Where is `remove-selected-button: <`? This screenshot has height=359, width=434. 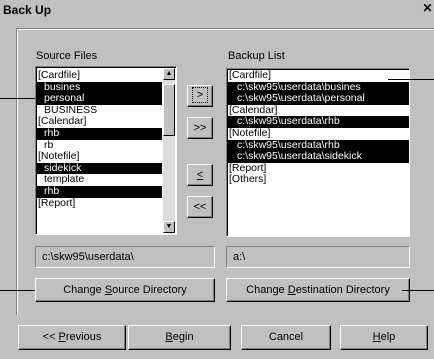 remove-selected-button: < is located at coordinates (200, 175).